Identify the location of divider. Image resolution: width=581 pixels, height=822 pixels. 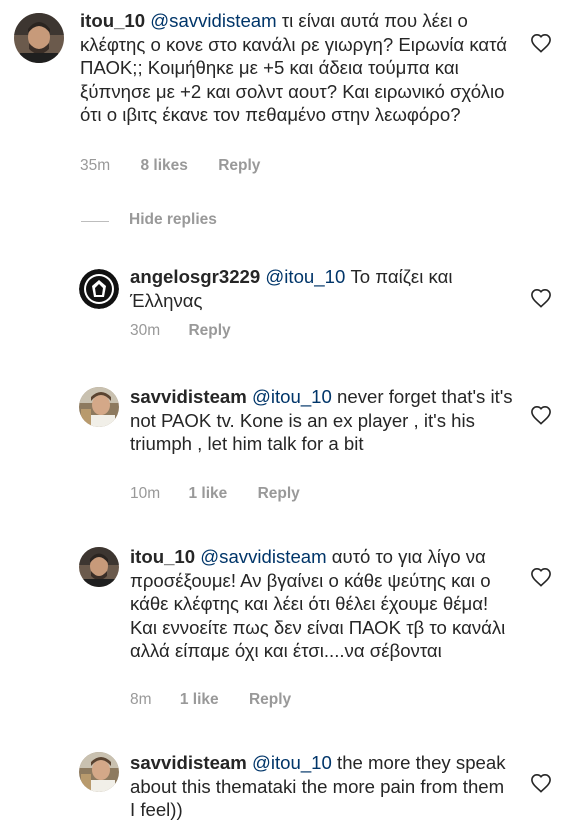
(95, 221).